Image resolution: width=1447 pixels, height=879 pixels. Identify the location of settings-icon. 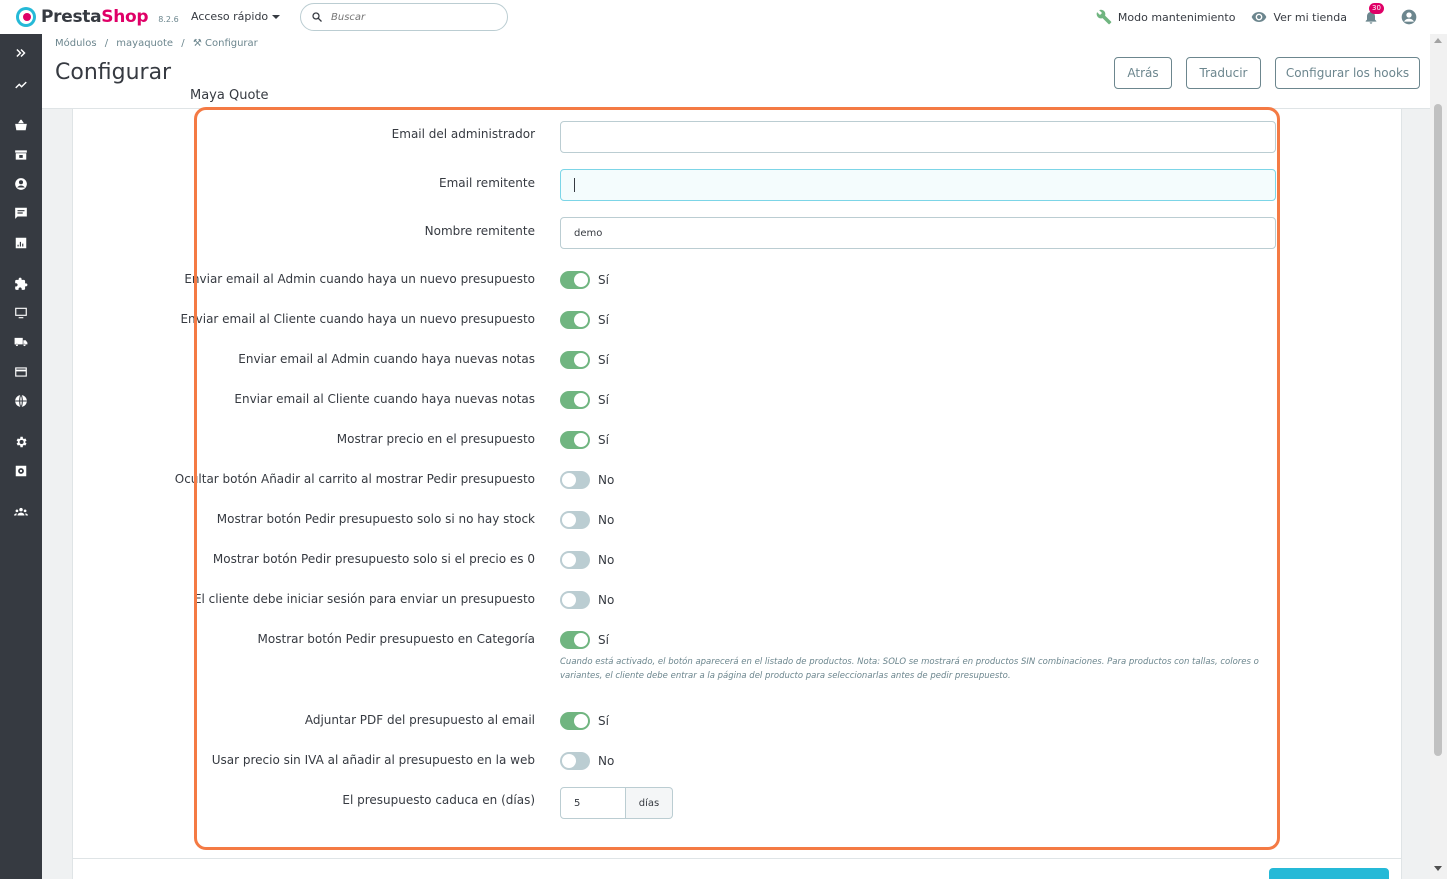
(21, 442).